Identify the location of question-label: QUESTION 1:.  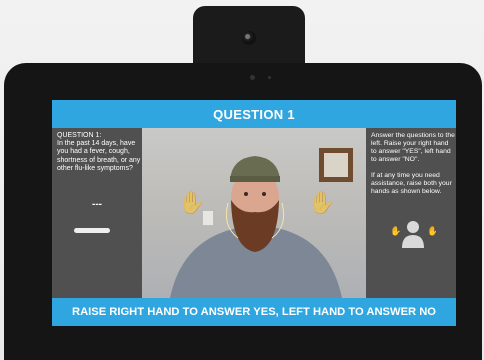
(79, 135).